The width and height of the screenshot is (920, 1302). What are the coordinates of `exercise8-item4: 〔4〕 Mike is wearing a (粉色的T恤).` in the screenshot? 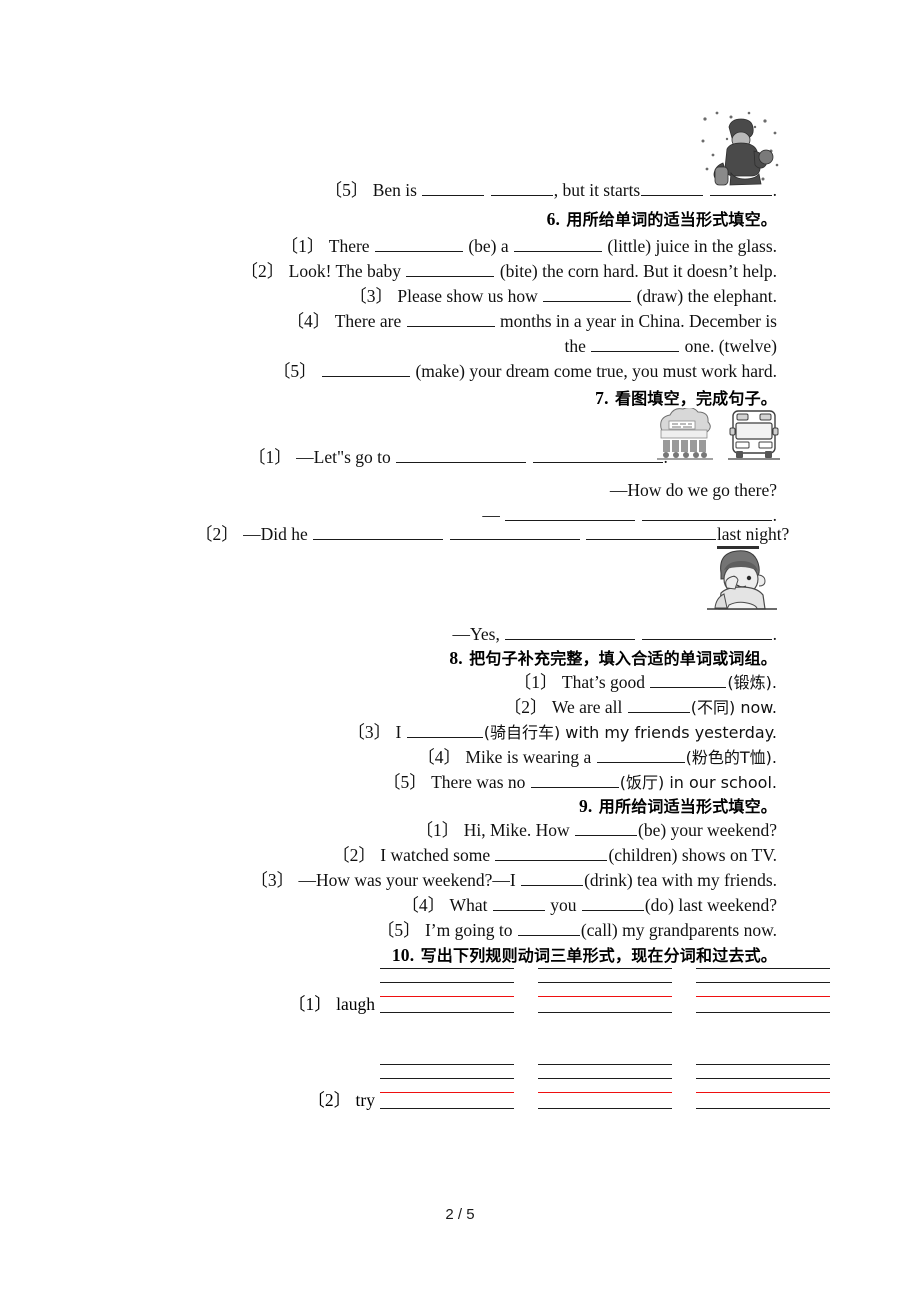 It's located at (597, 757).